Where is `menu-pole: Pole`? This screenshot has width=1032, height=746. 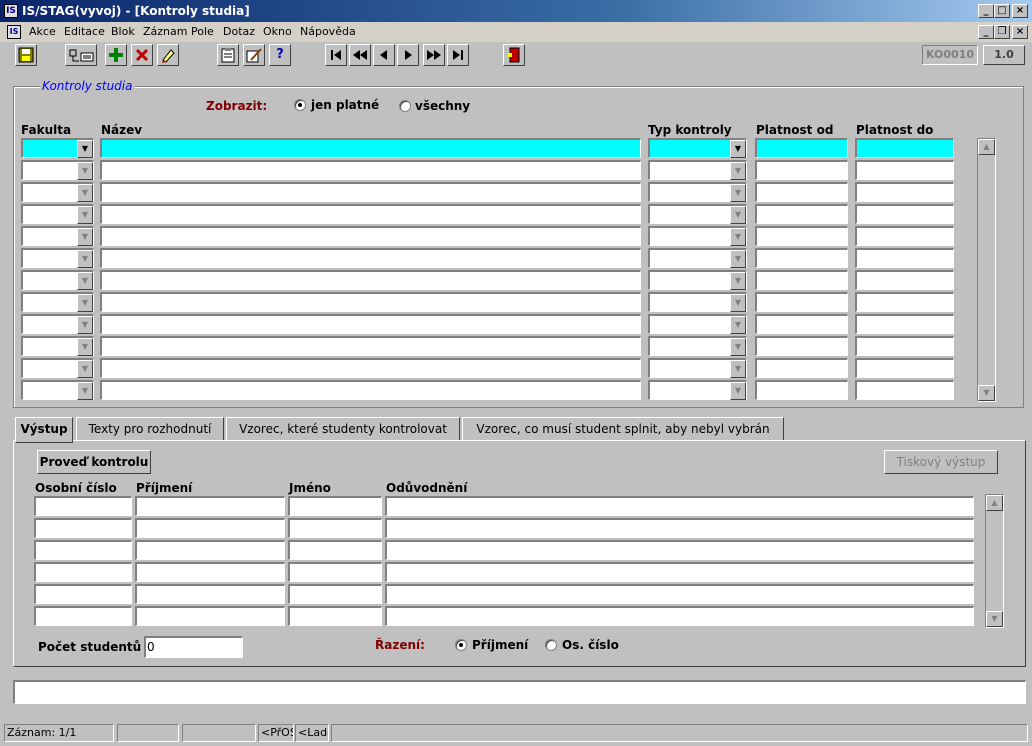
menu-pole: Pole is located at coordinates (202, 31).